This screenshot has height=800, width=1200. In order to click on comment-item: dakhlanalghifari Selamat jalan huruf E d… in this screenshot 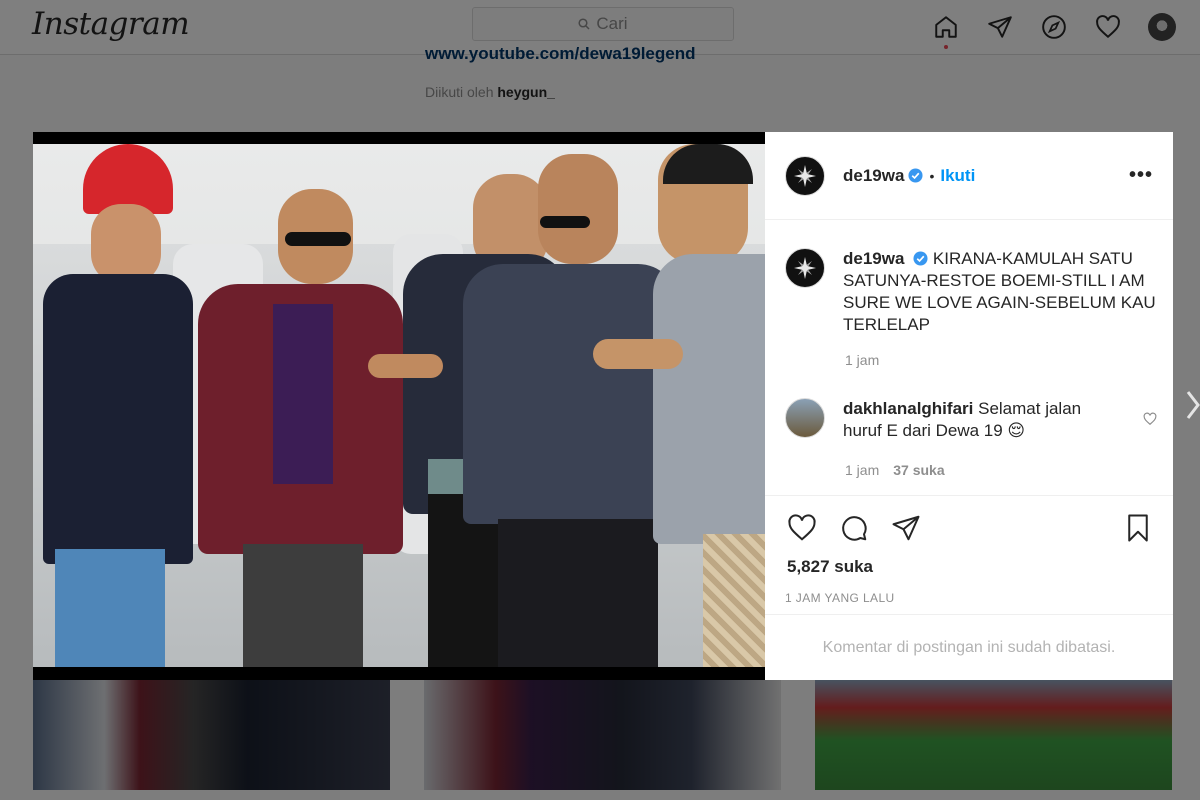, I will do `click(975, 420)`.